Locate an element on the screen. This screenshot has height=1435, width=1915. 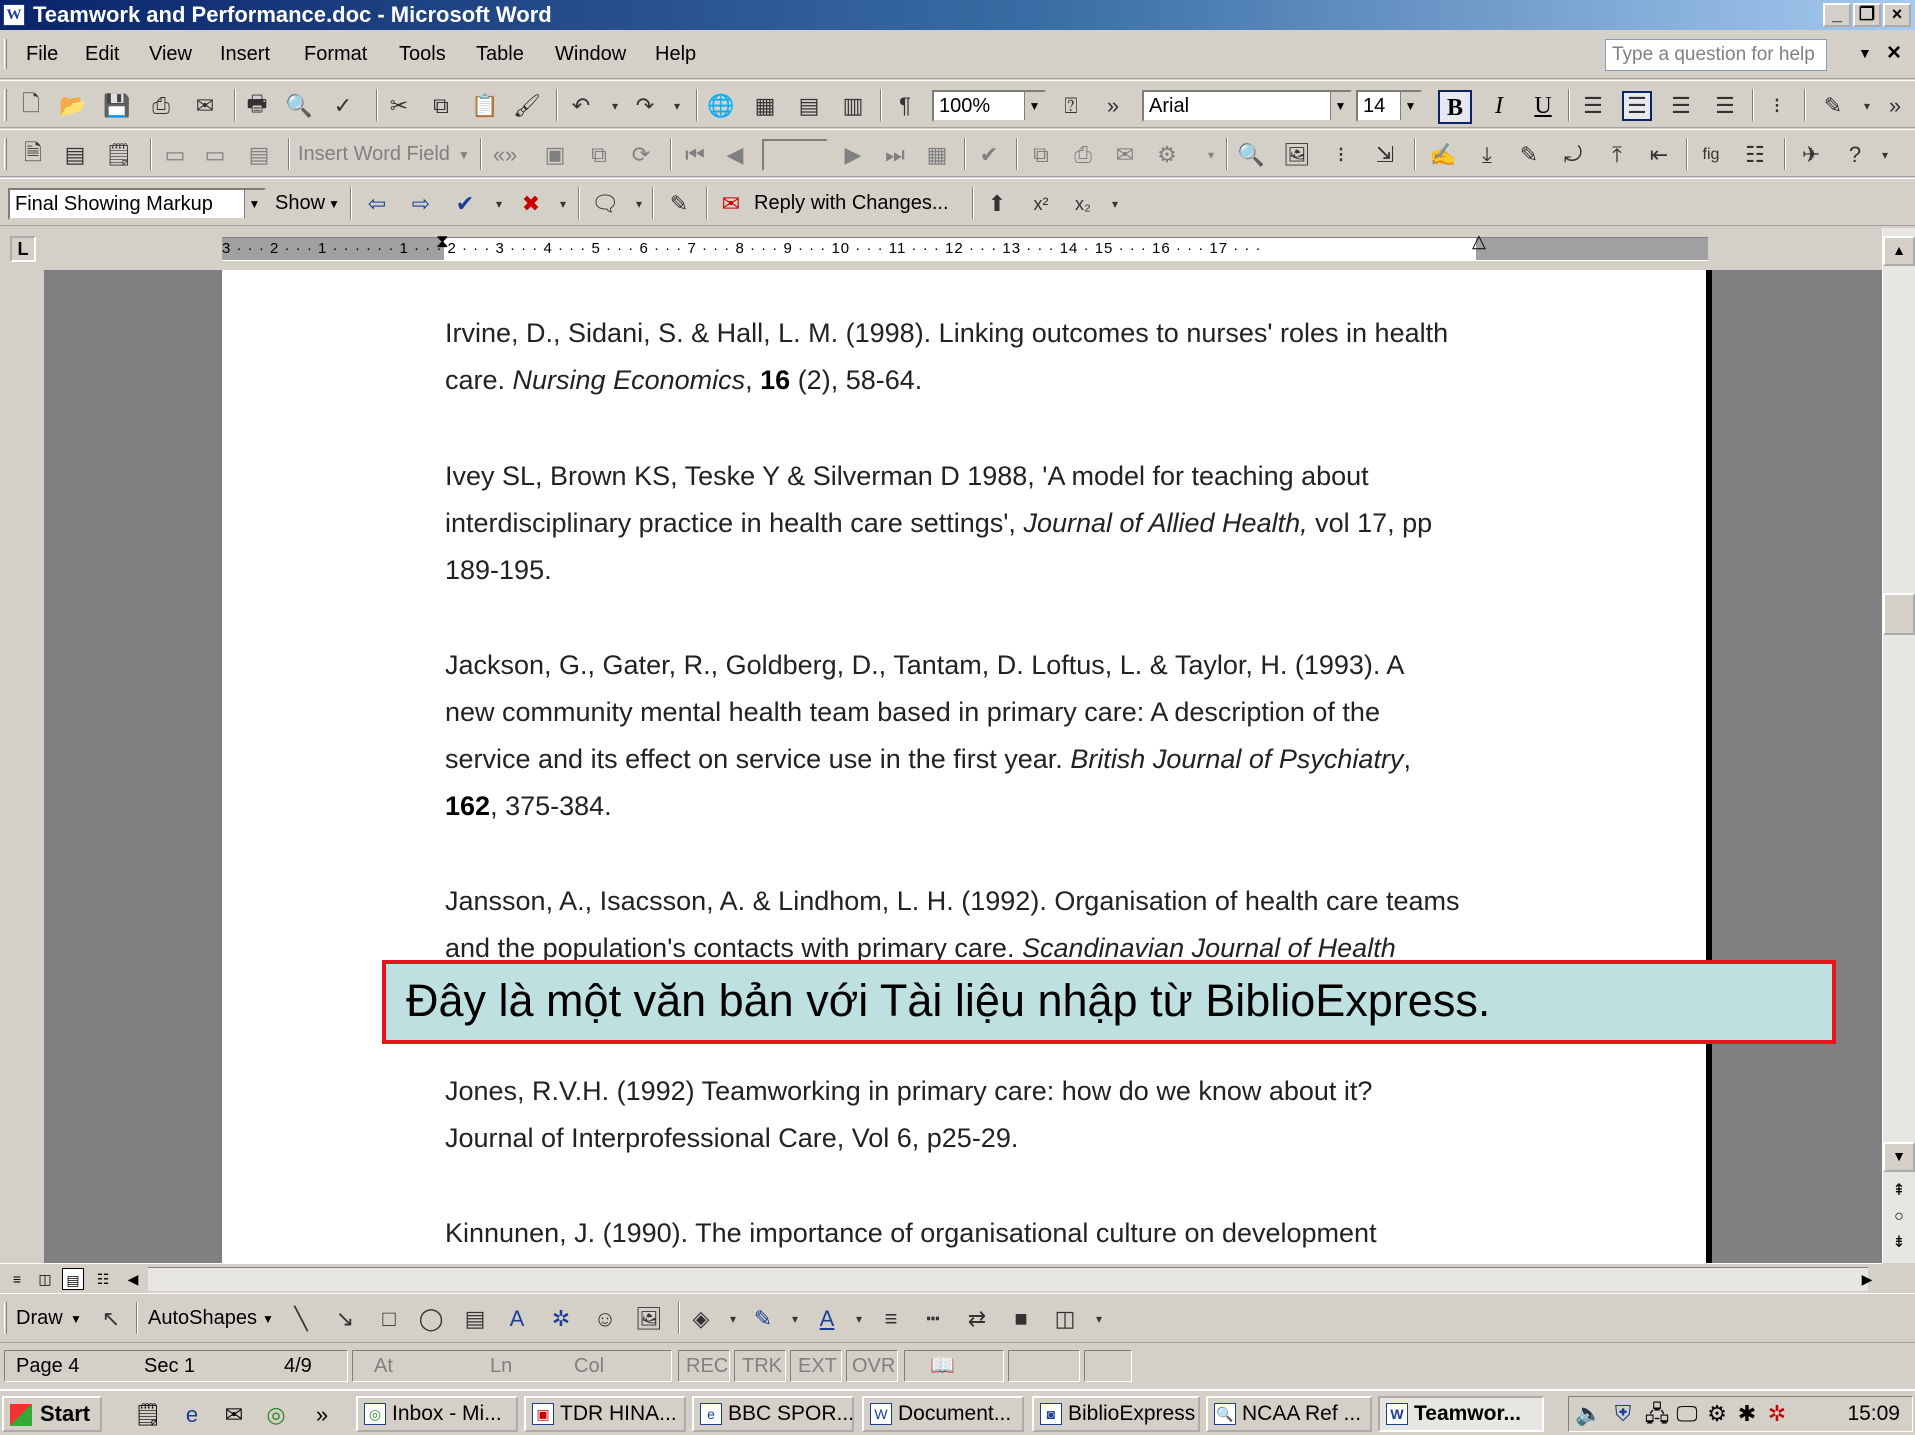
merge-to-printer-icon: ⎙ is located at coordinates (1083, 155).